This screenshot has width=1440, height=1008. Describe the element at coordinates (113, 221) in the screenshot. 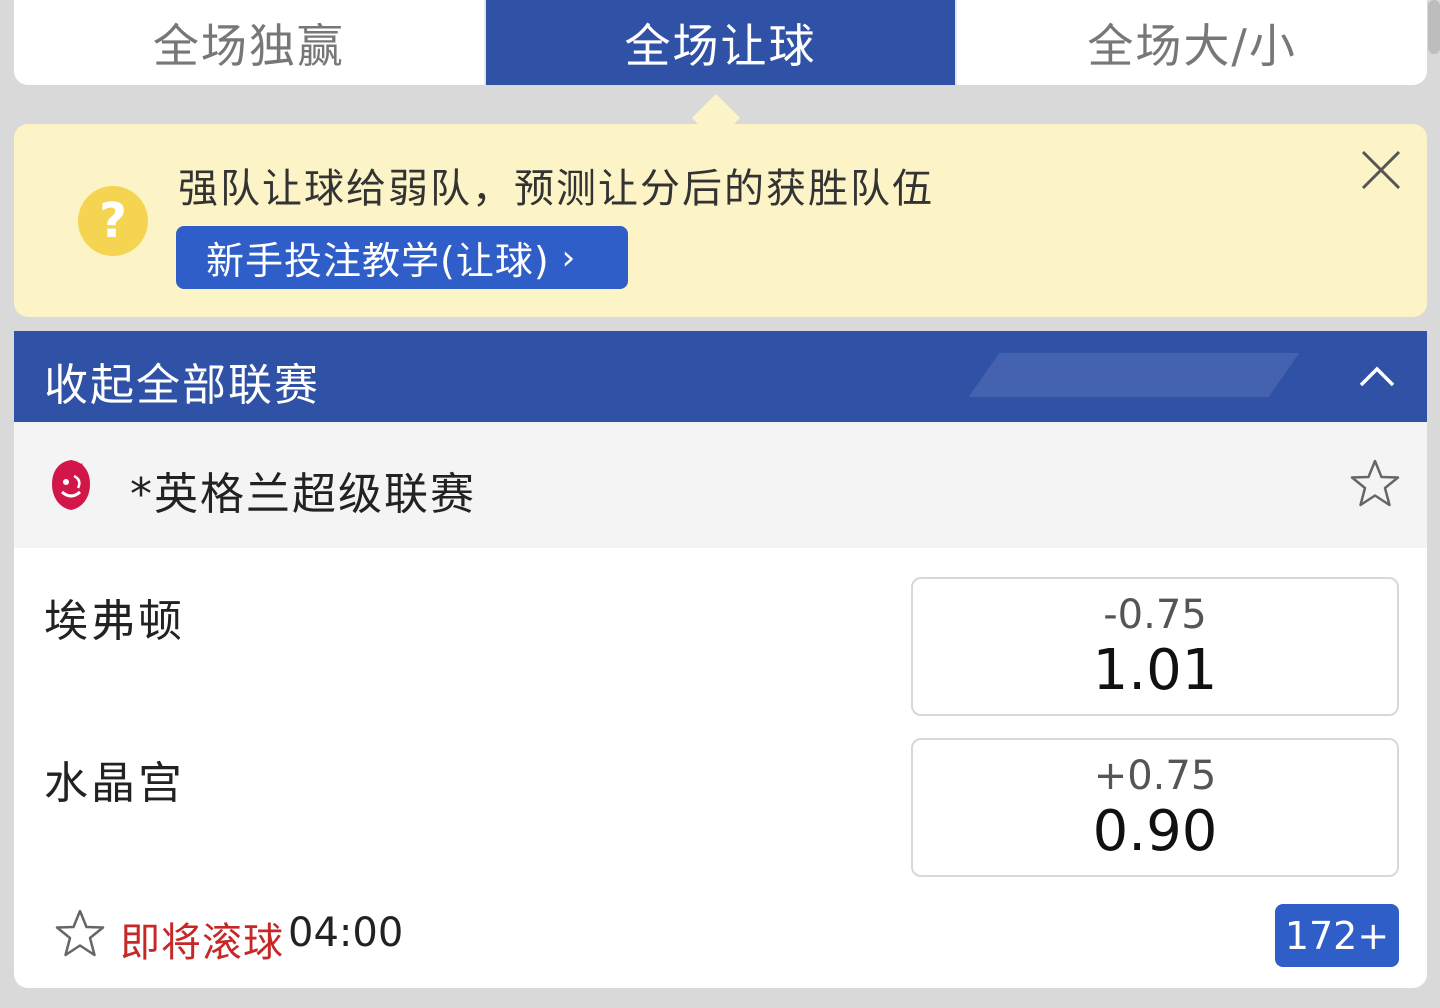

I see `question-icon: ?` at that location.